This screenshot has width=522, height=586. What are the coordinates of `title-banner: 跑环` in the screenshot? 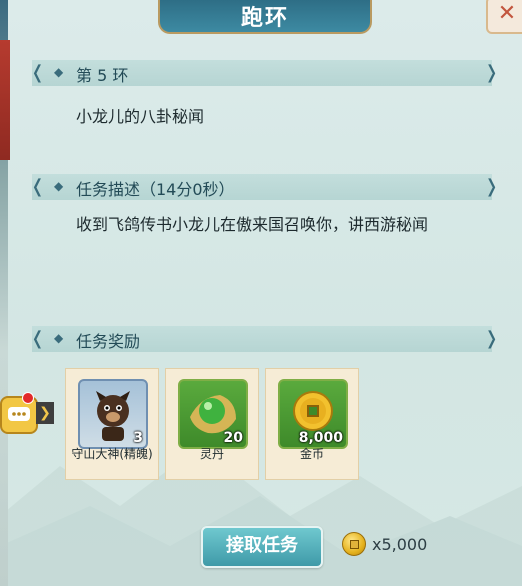 It's located at (265, 17).